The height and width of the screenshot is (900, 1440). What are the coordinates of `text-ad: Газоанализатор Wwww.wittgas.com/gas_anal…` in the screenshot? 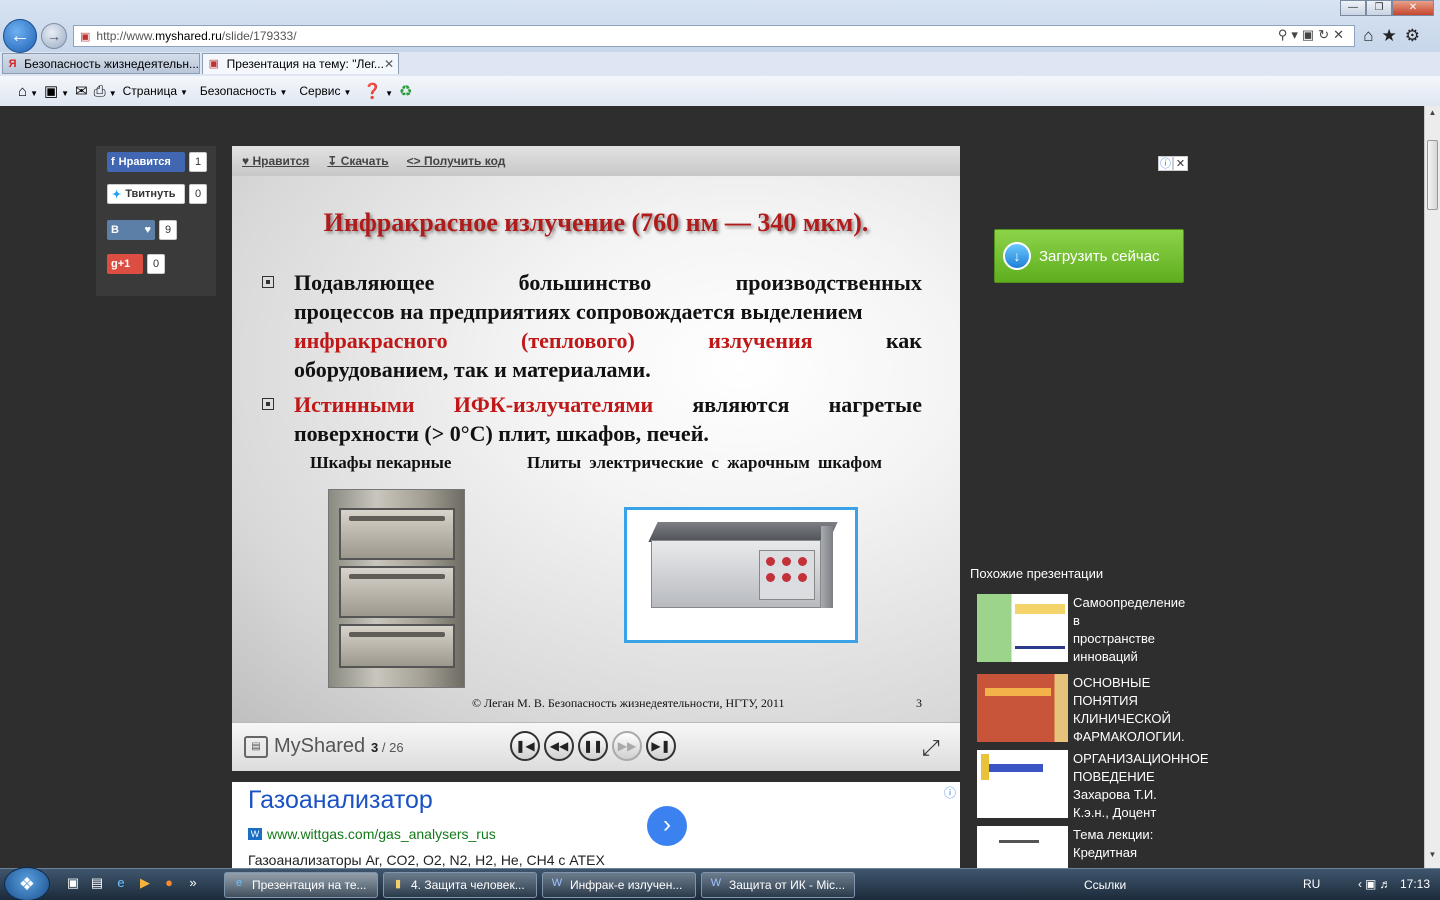 It's located at (596, 825).